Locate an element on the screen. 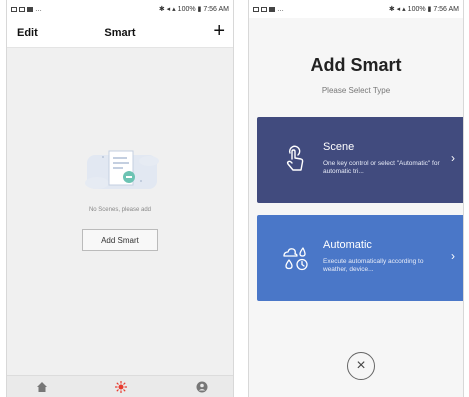 This screenshot has height=397, width=469. touch-icon is located at coordinates (295, 158).